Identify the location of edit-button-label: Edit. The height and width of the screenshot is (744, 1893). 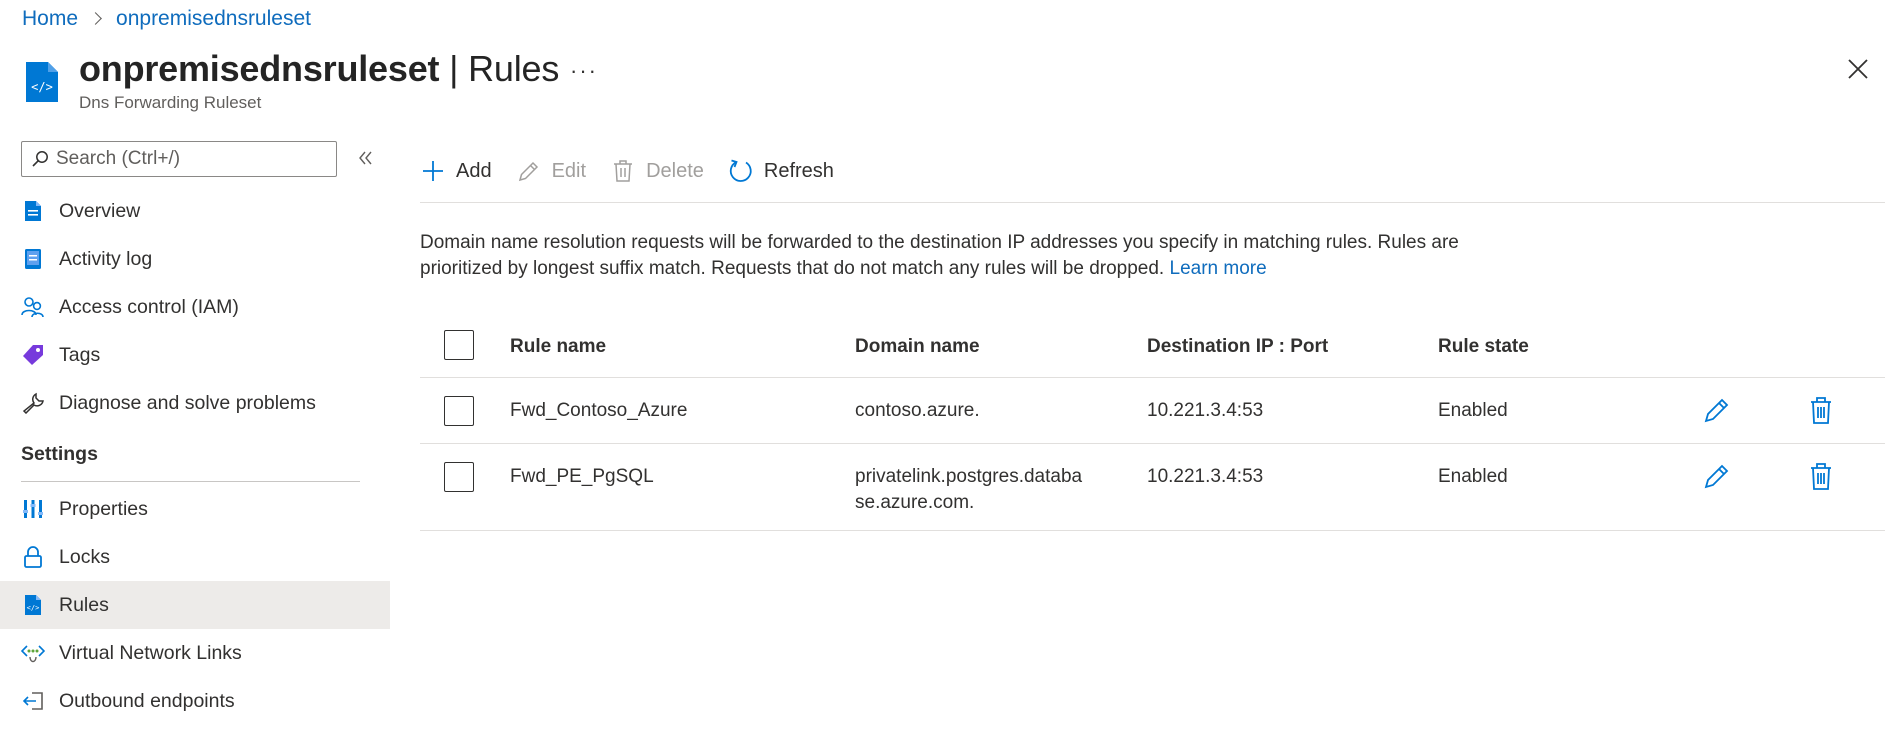
(569, 170).